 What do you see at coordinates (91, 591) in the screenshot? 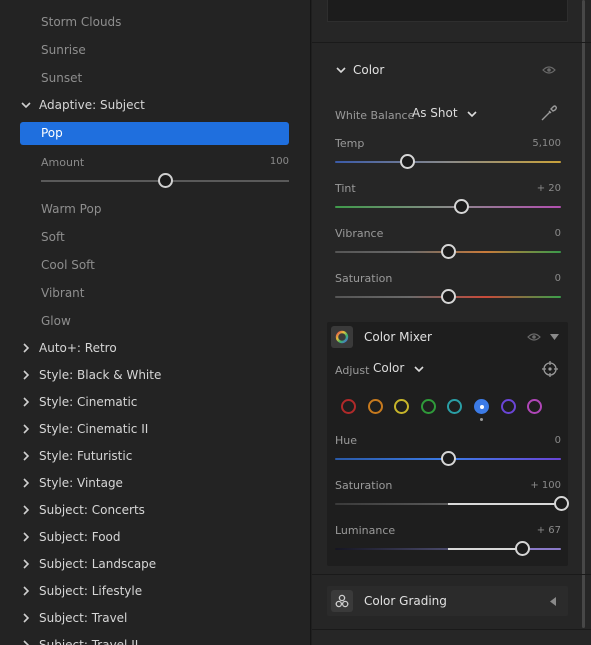
I see `group-label: Subject: Lifestyle` at bounding box center [91, 591].